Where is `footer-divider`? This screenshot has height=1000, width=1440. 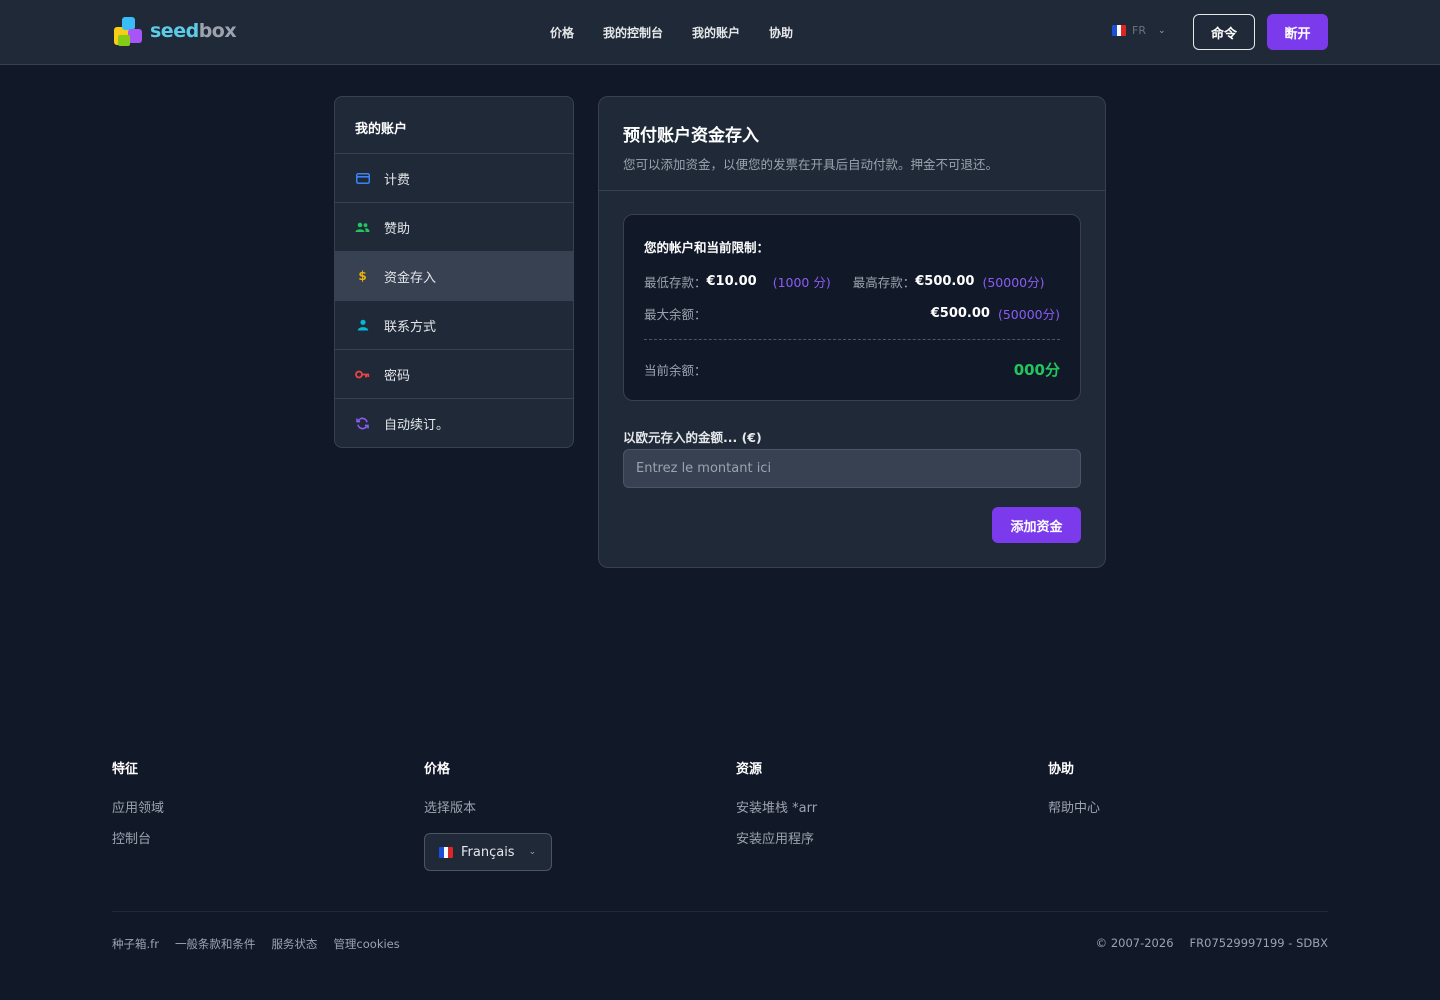 footer-divider is located at coordinates (720, 911).